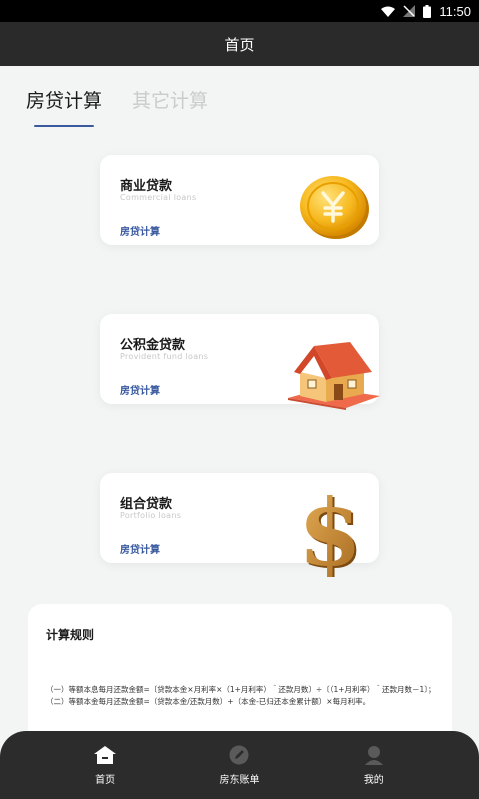 The image size is (479, 799). I want to click on card-title: 组合贷款, so click(146, 504).